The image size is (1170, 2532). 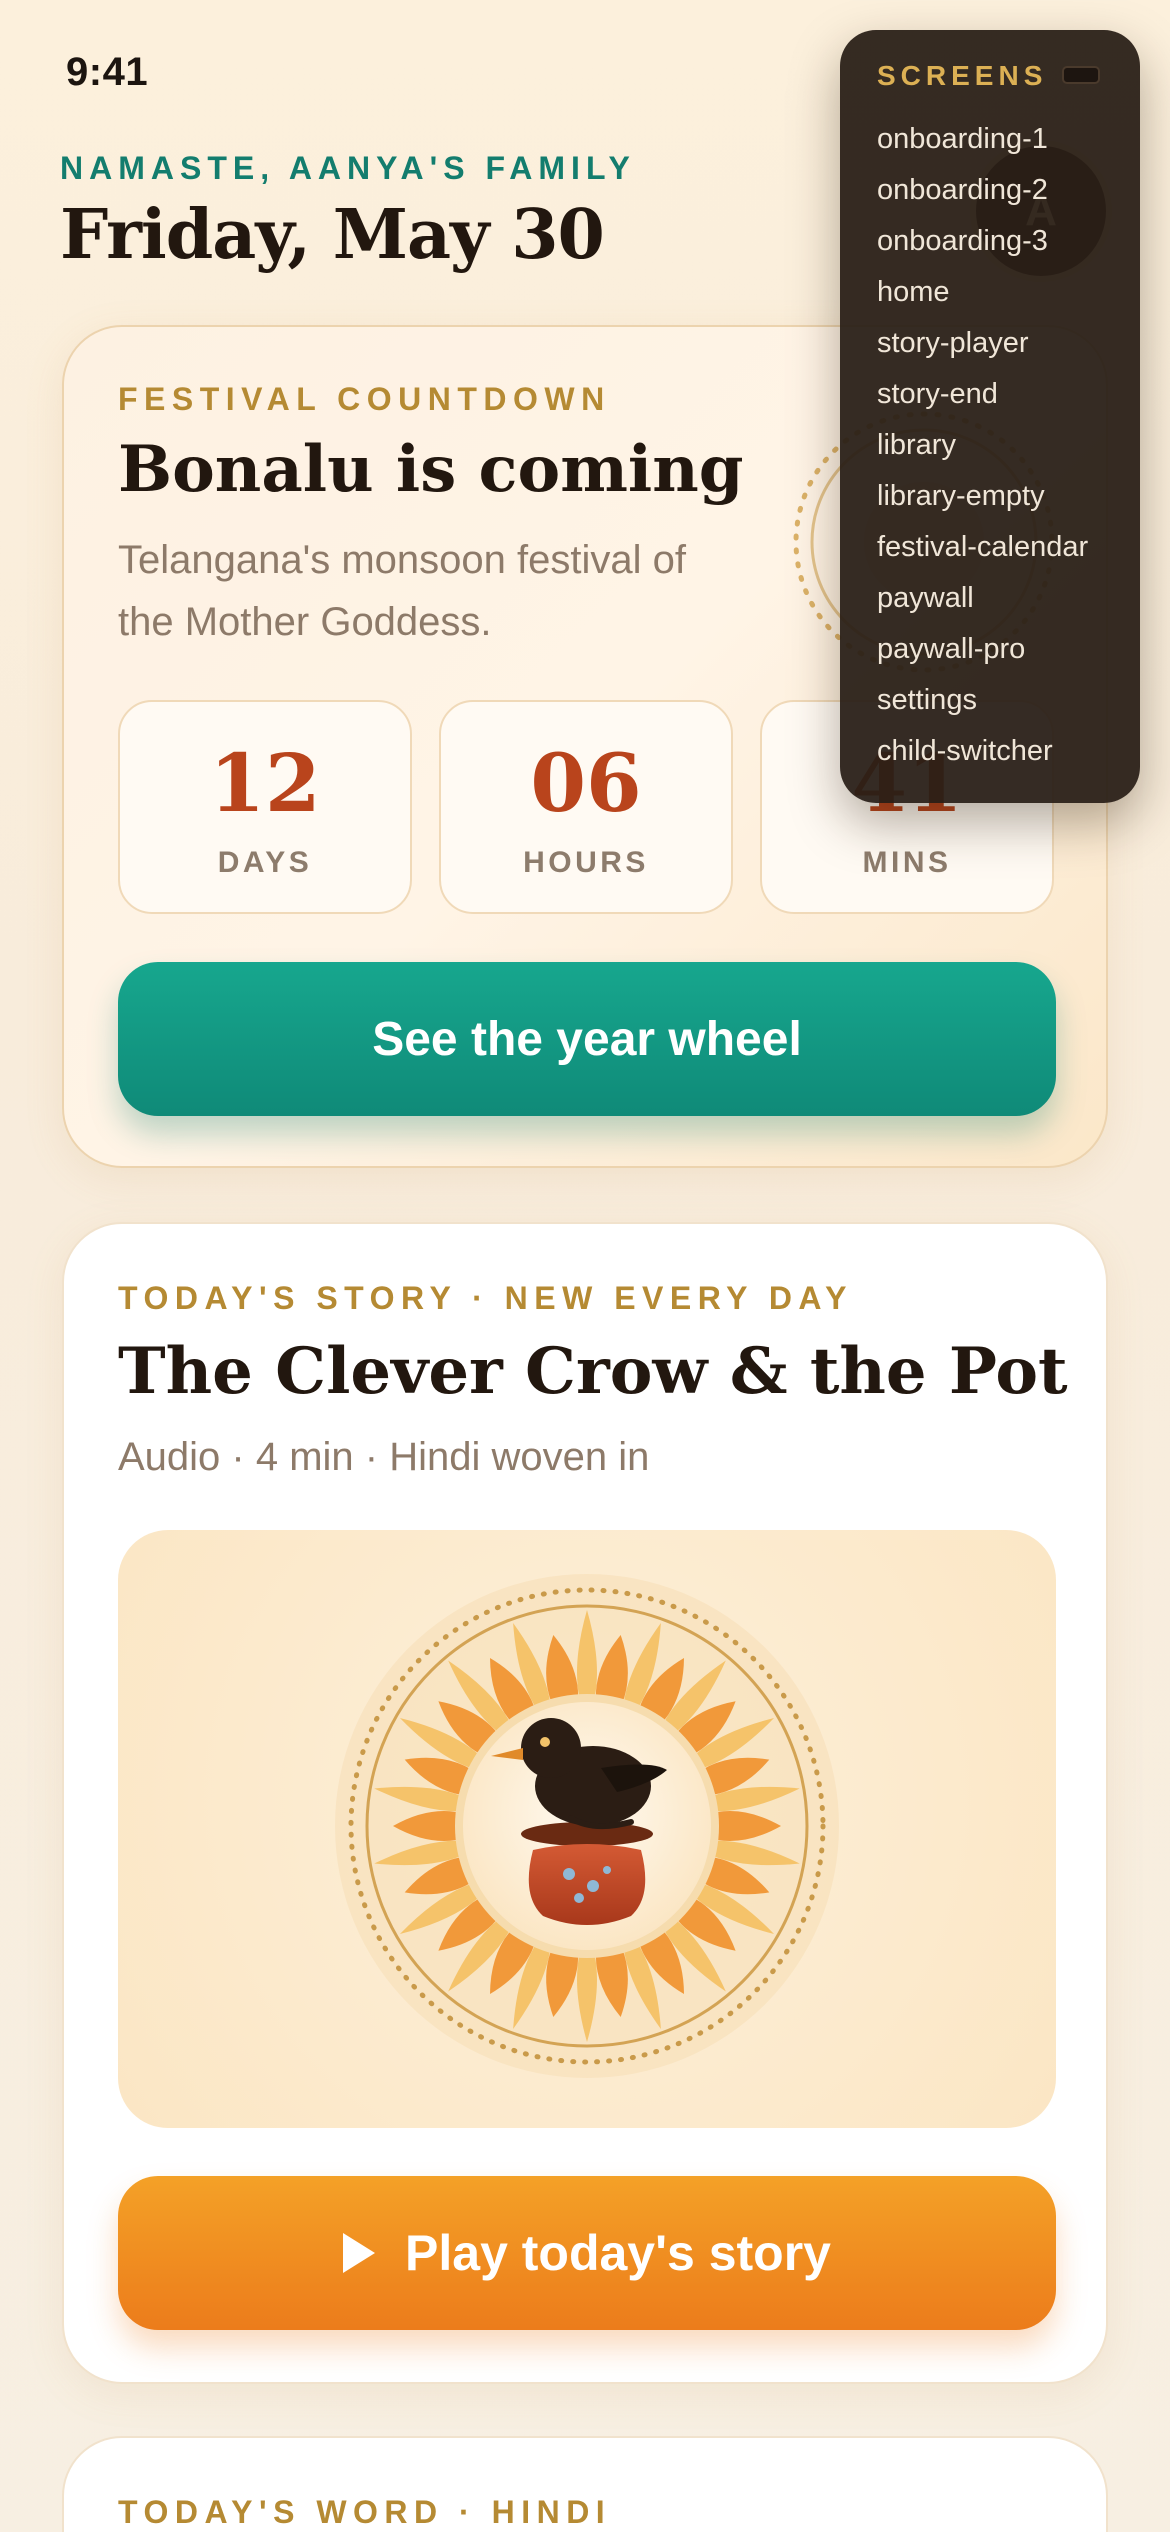 What do you see at coordinates (107, 72) in the screenshot?
I see `status-time: 9:41` at bounding box center [107, 72].